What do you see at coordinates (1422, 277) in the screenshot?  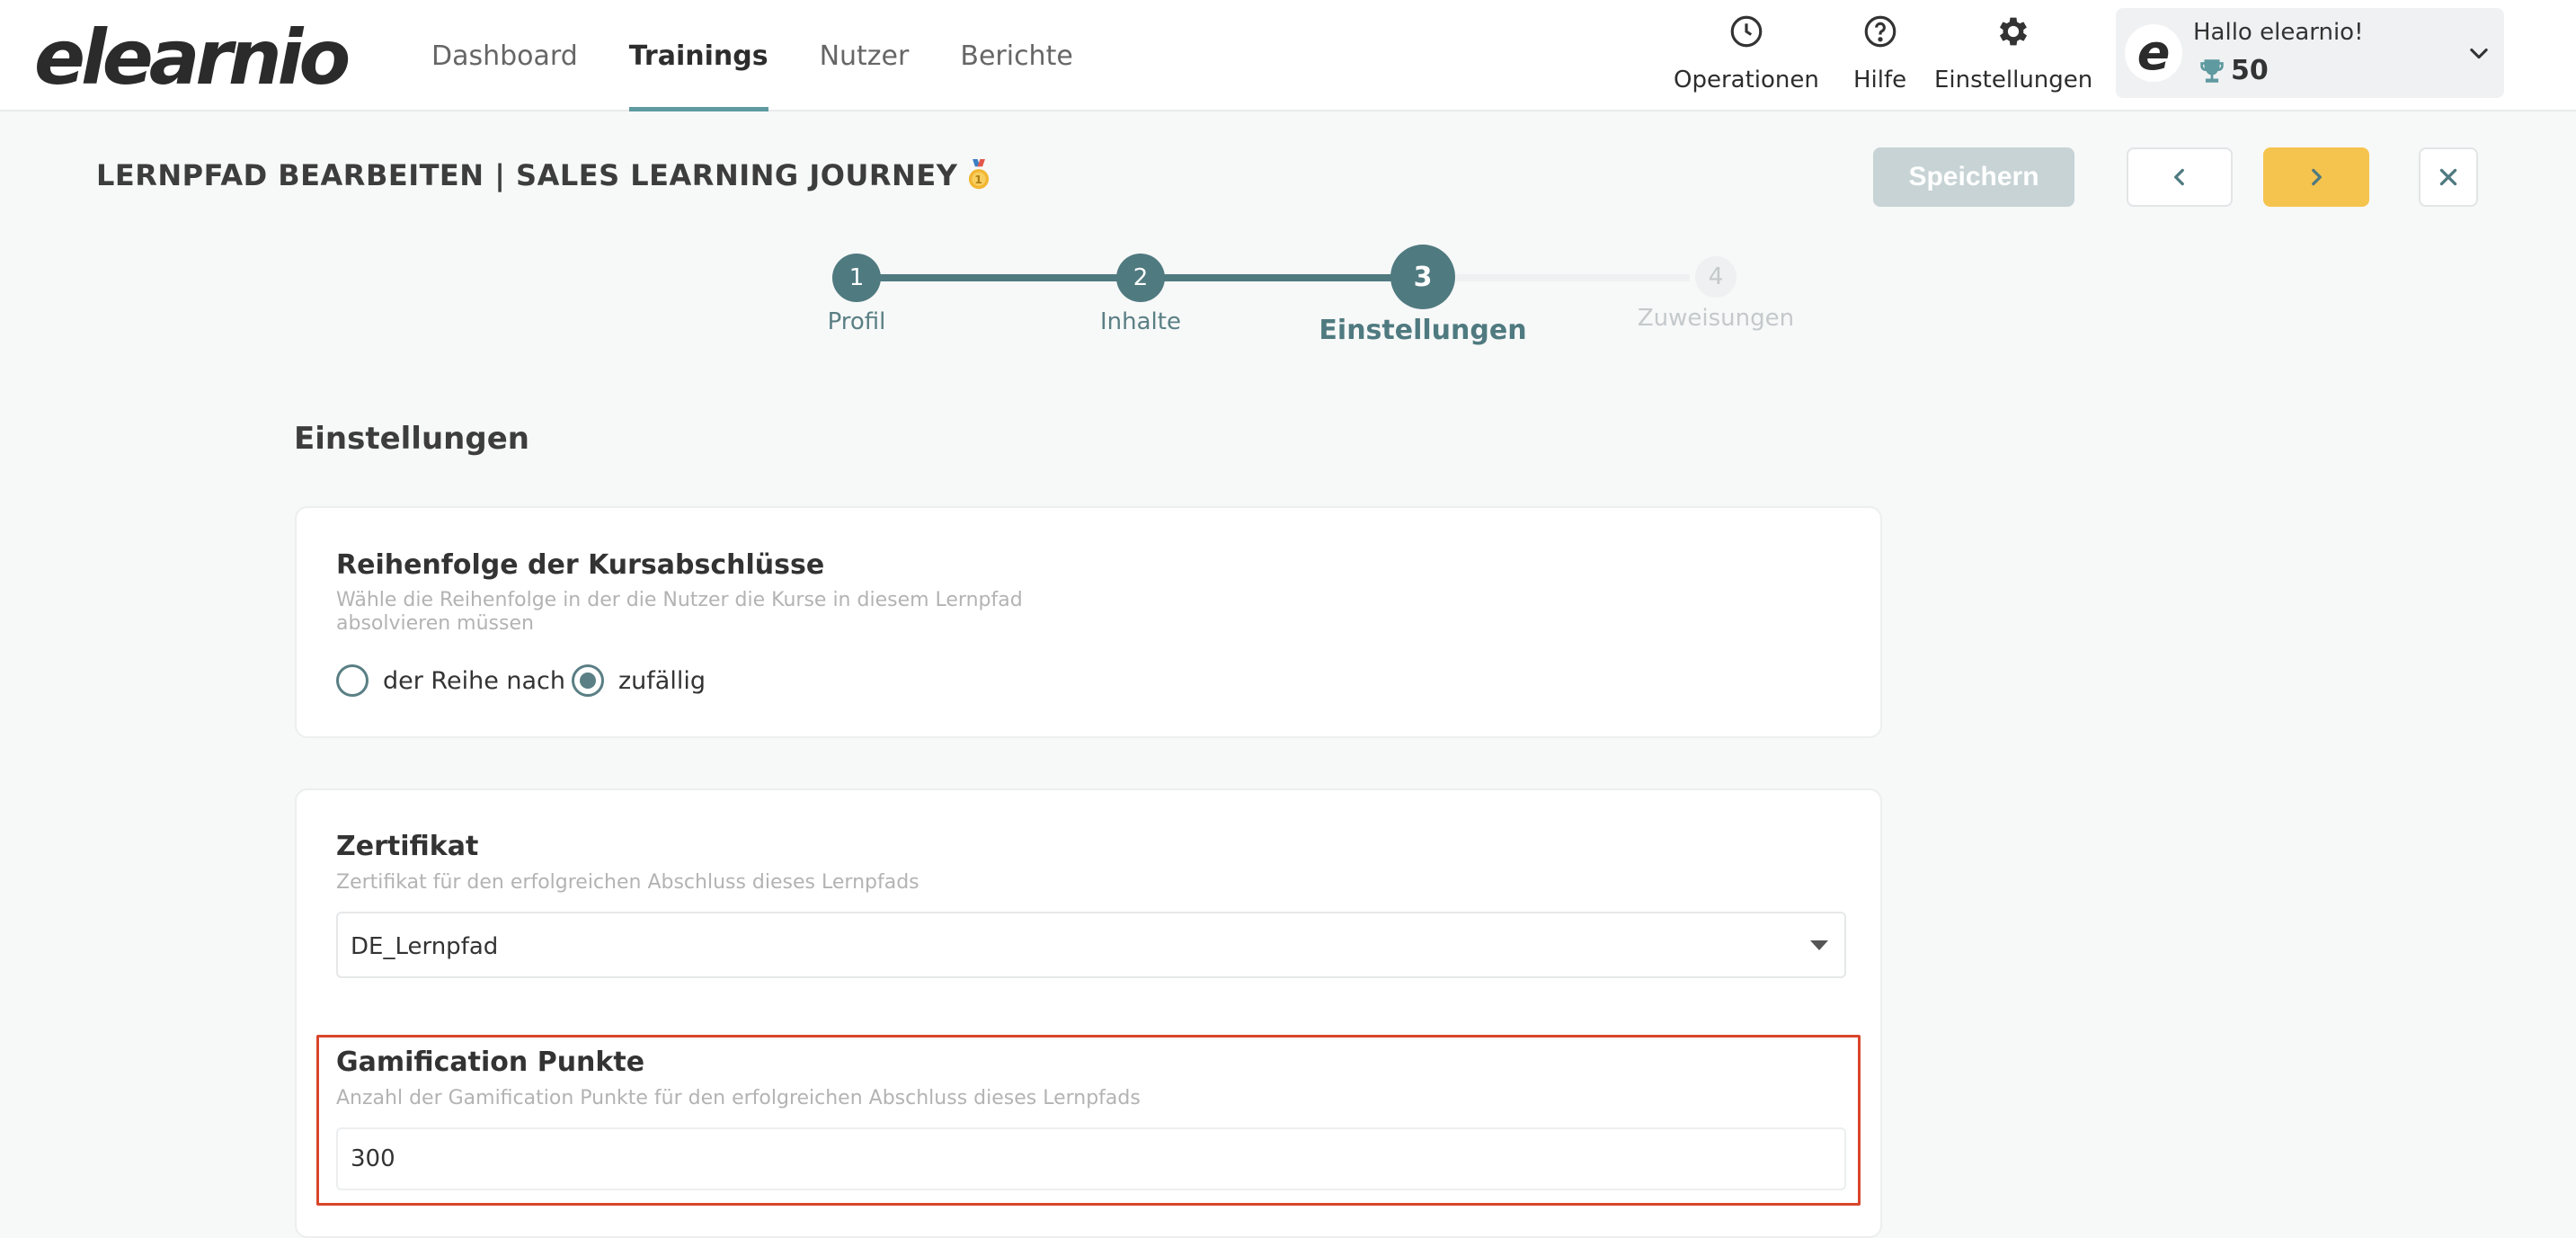 I see `step-3-dot: 3` at bounding box center [1422, 277].